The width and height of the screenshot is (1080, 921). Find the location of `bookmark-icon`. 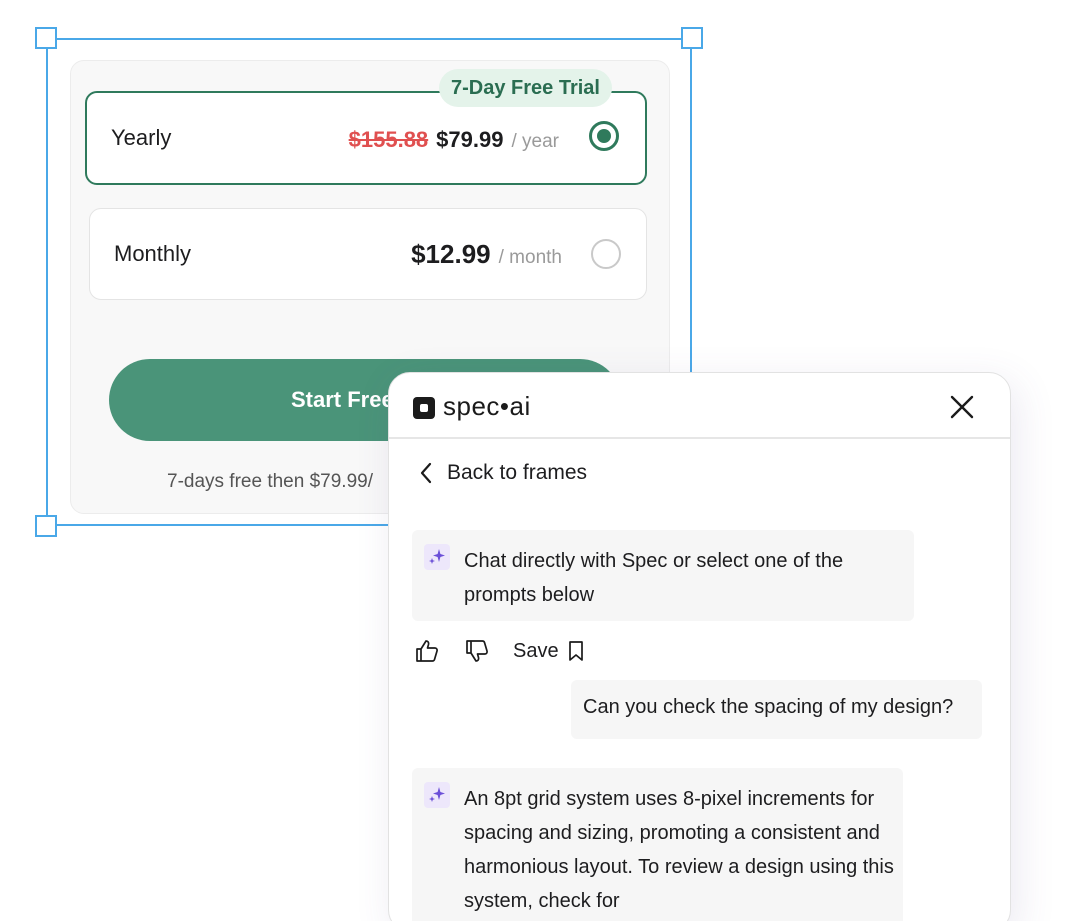

bookmark-icon is located at coordinates (575, 651).